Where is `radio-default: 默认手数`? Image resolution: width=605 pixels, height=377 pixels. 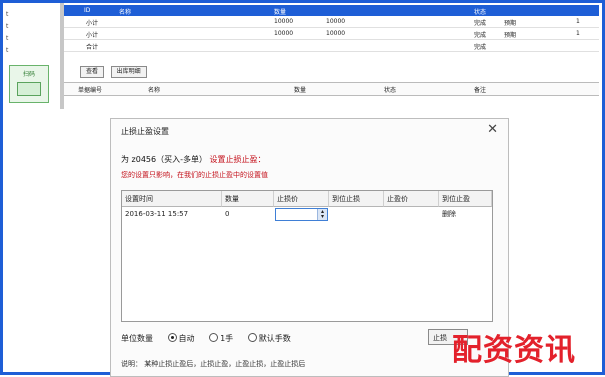 radio-default: 默认手数 is located at coordinates (269, 338).